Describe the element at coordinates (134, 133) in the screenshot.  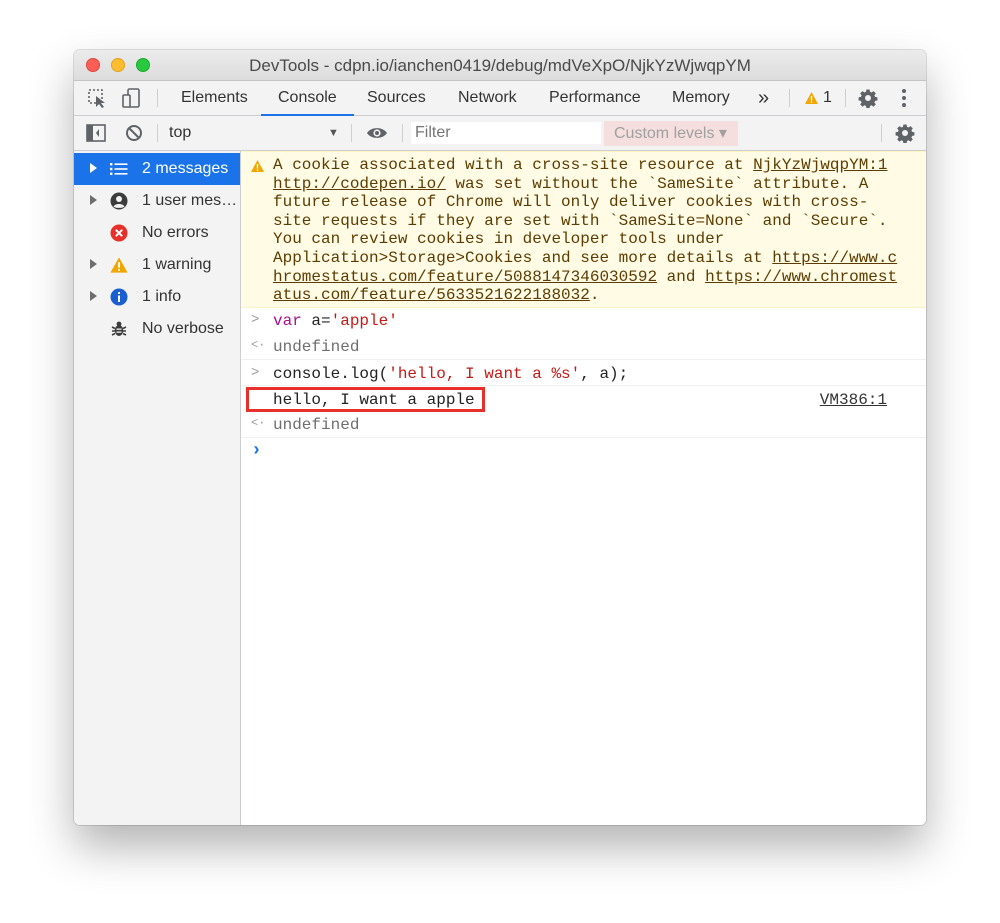
I see `clear-console-icon` at that location.